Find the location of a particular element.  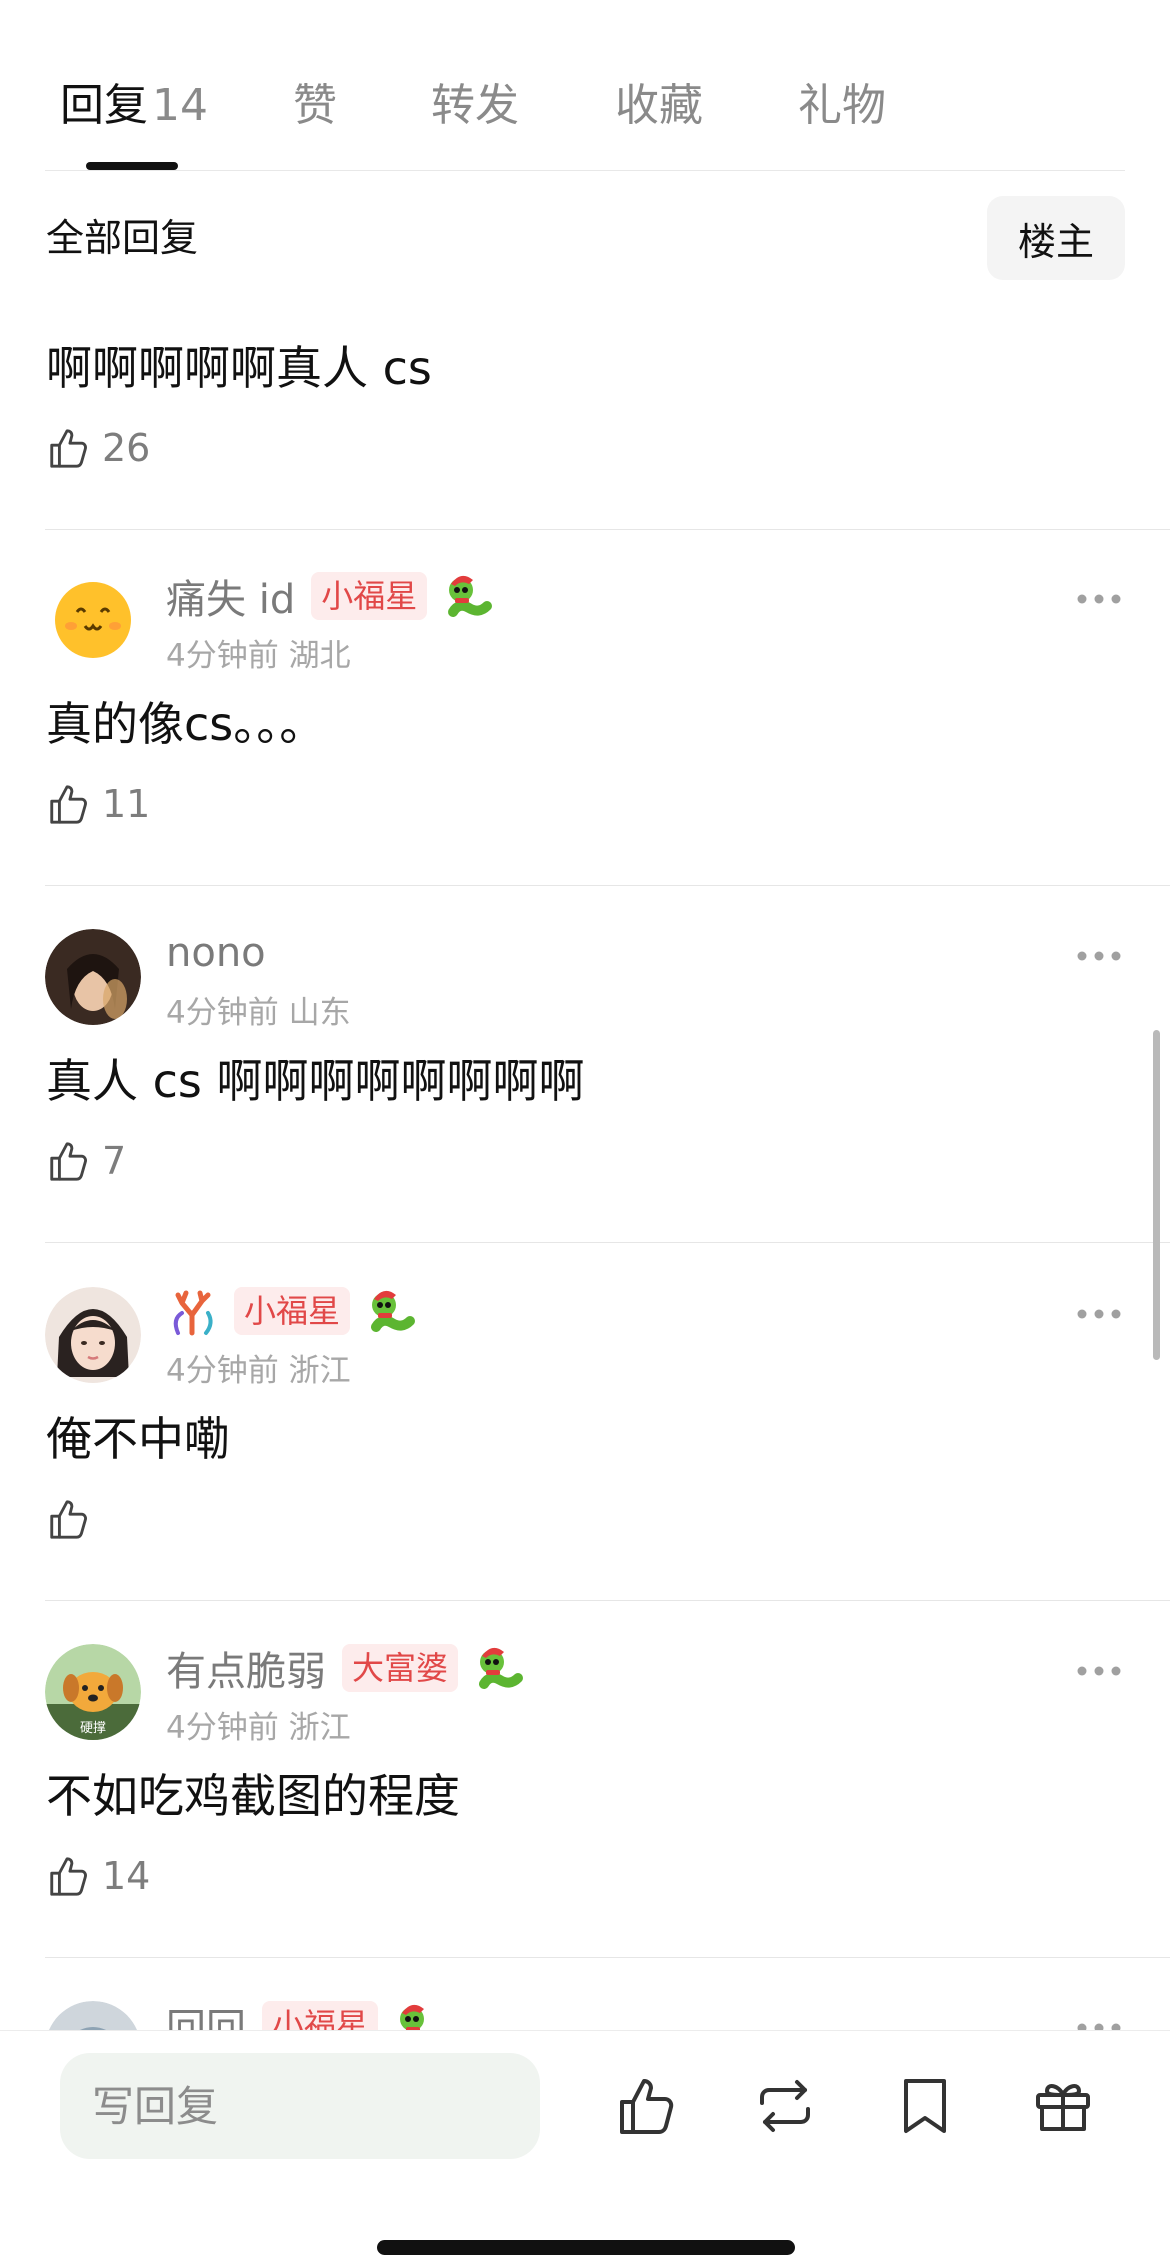

comment-content: 真的像cs。。。 is located at coordinates (186, 724).